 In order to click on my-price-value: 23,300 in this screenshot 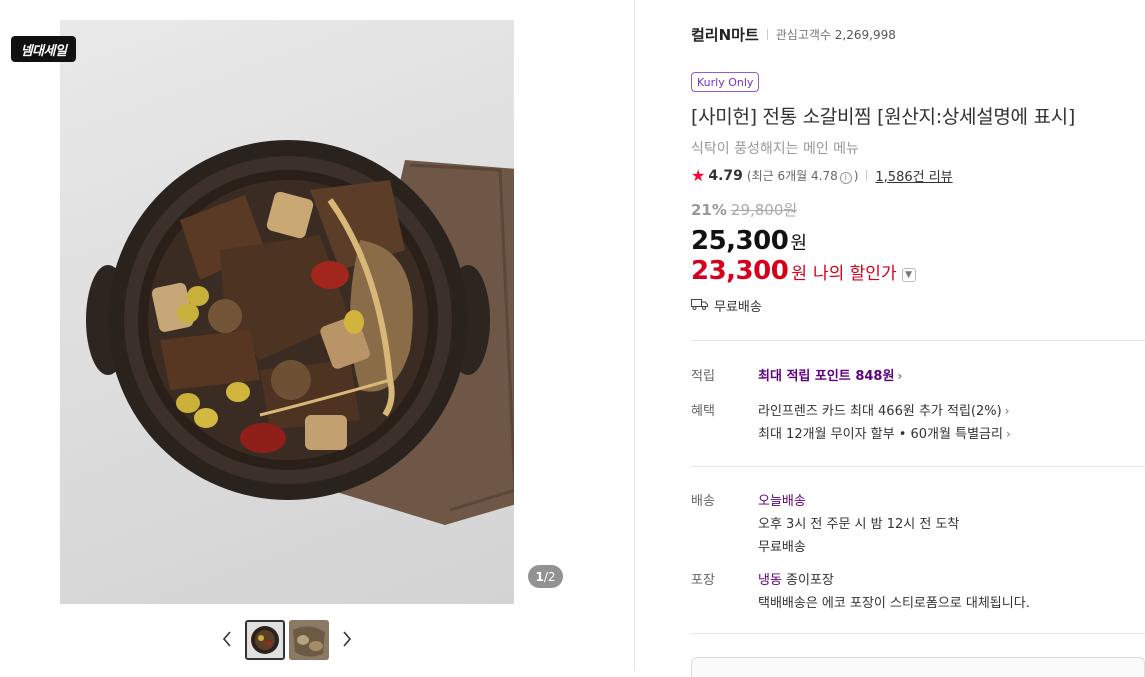, I will do `click(740, 271)`.